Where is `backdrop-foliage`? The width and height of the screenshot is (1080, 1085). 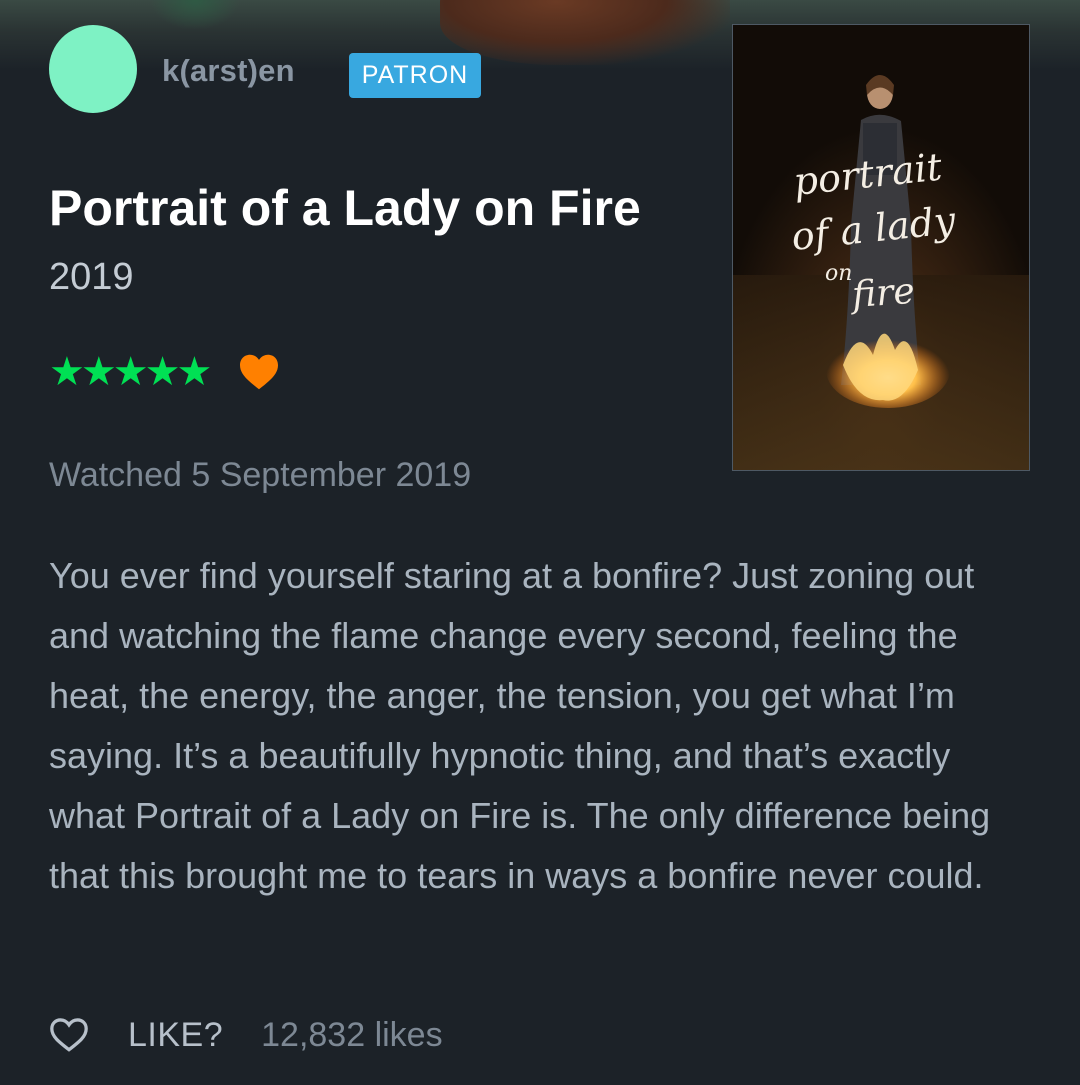
backdrop-foliage is located at coordinates (195, 15).